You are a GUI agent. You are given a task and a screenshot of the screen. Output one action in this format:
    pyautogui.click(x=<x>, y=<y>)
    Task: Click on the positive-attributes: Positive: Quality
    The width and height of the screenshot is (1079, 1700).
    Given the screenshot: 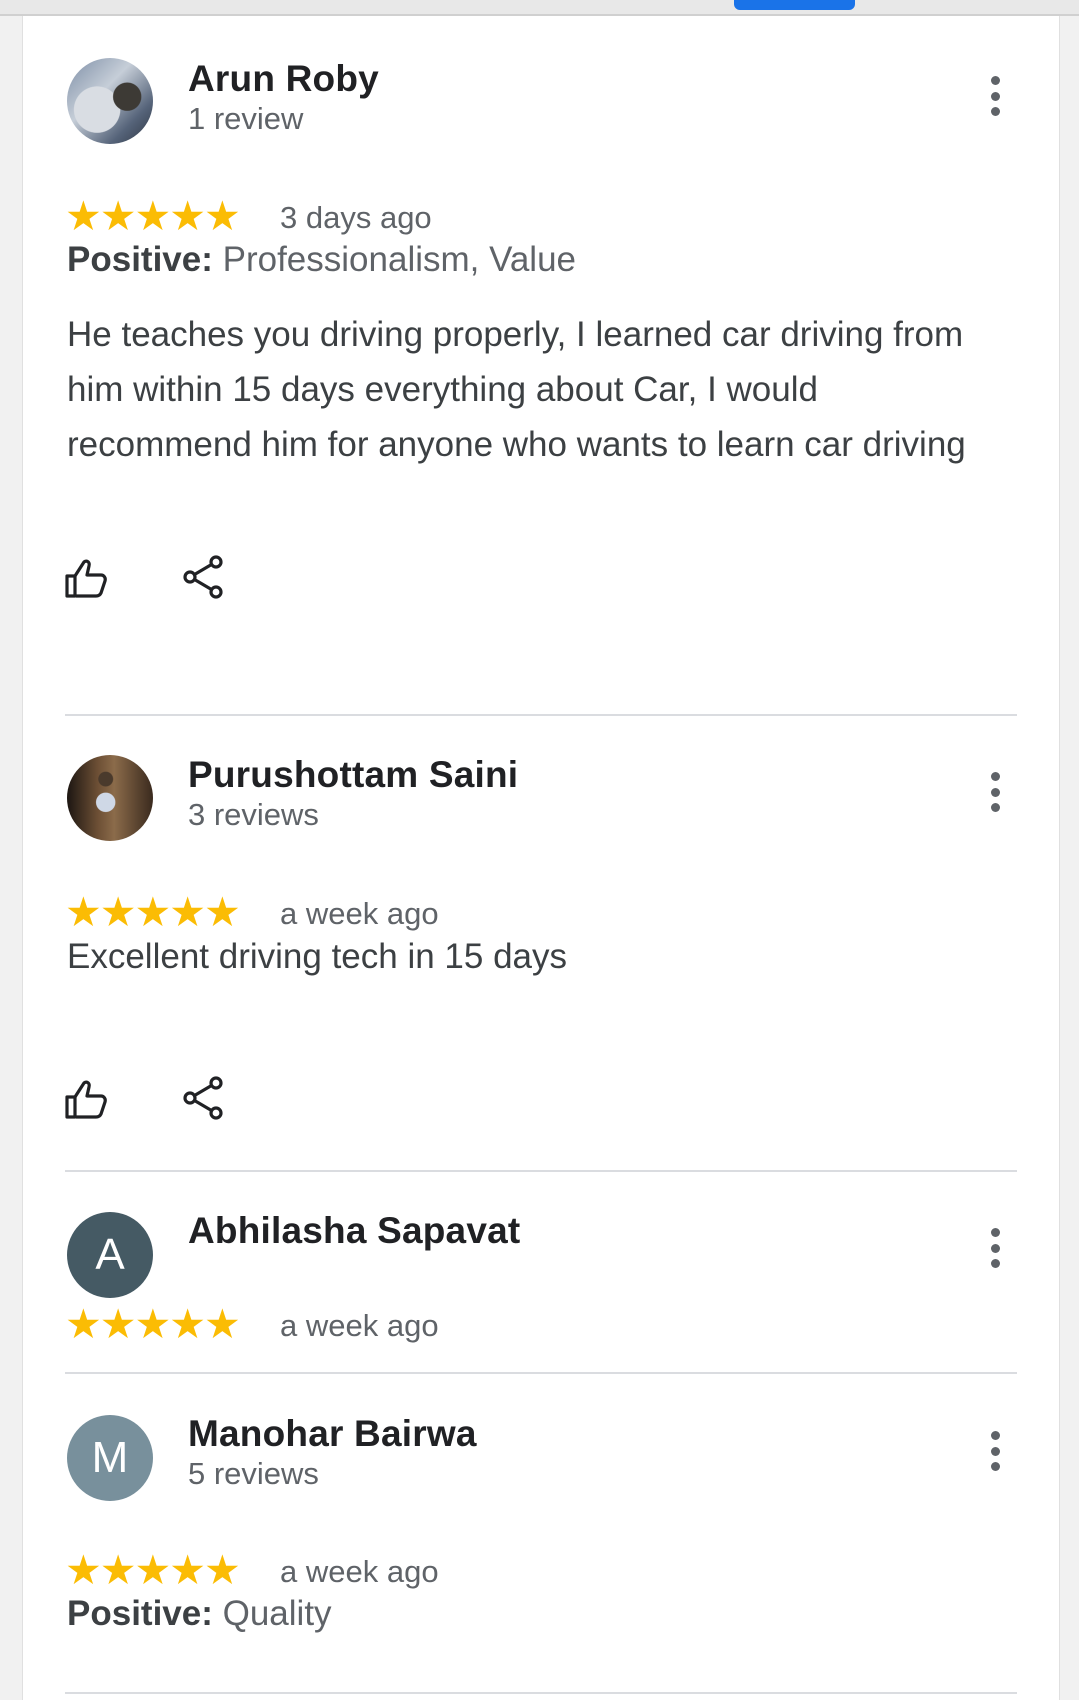 What is the action you would take?
    pyautogui.click(x=199, y=1614)
    